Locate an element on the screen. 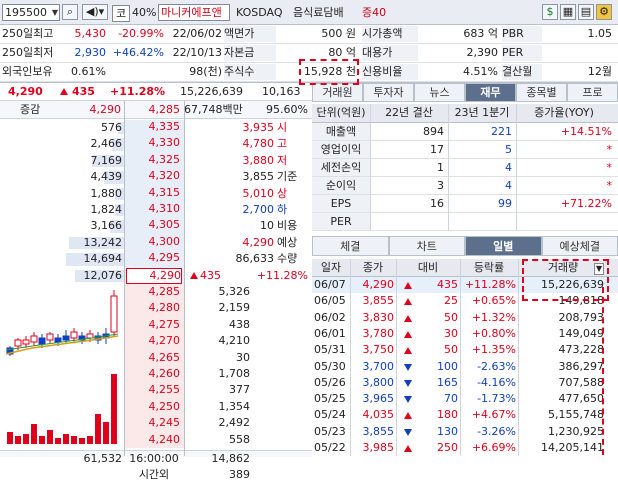  ask-price: 4,320 is located at coordinates (153, 176).